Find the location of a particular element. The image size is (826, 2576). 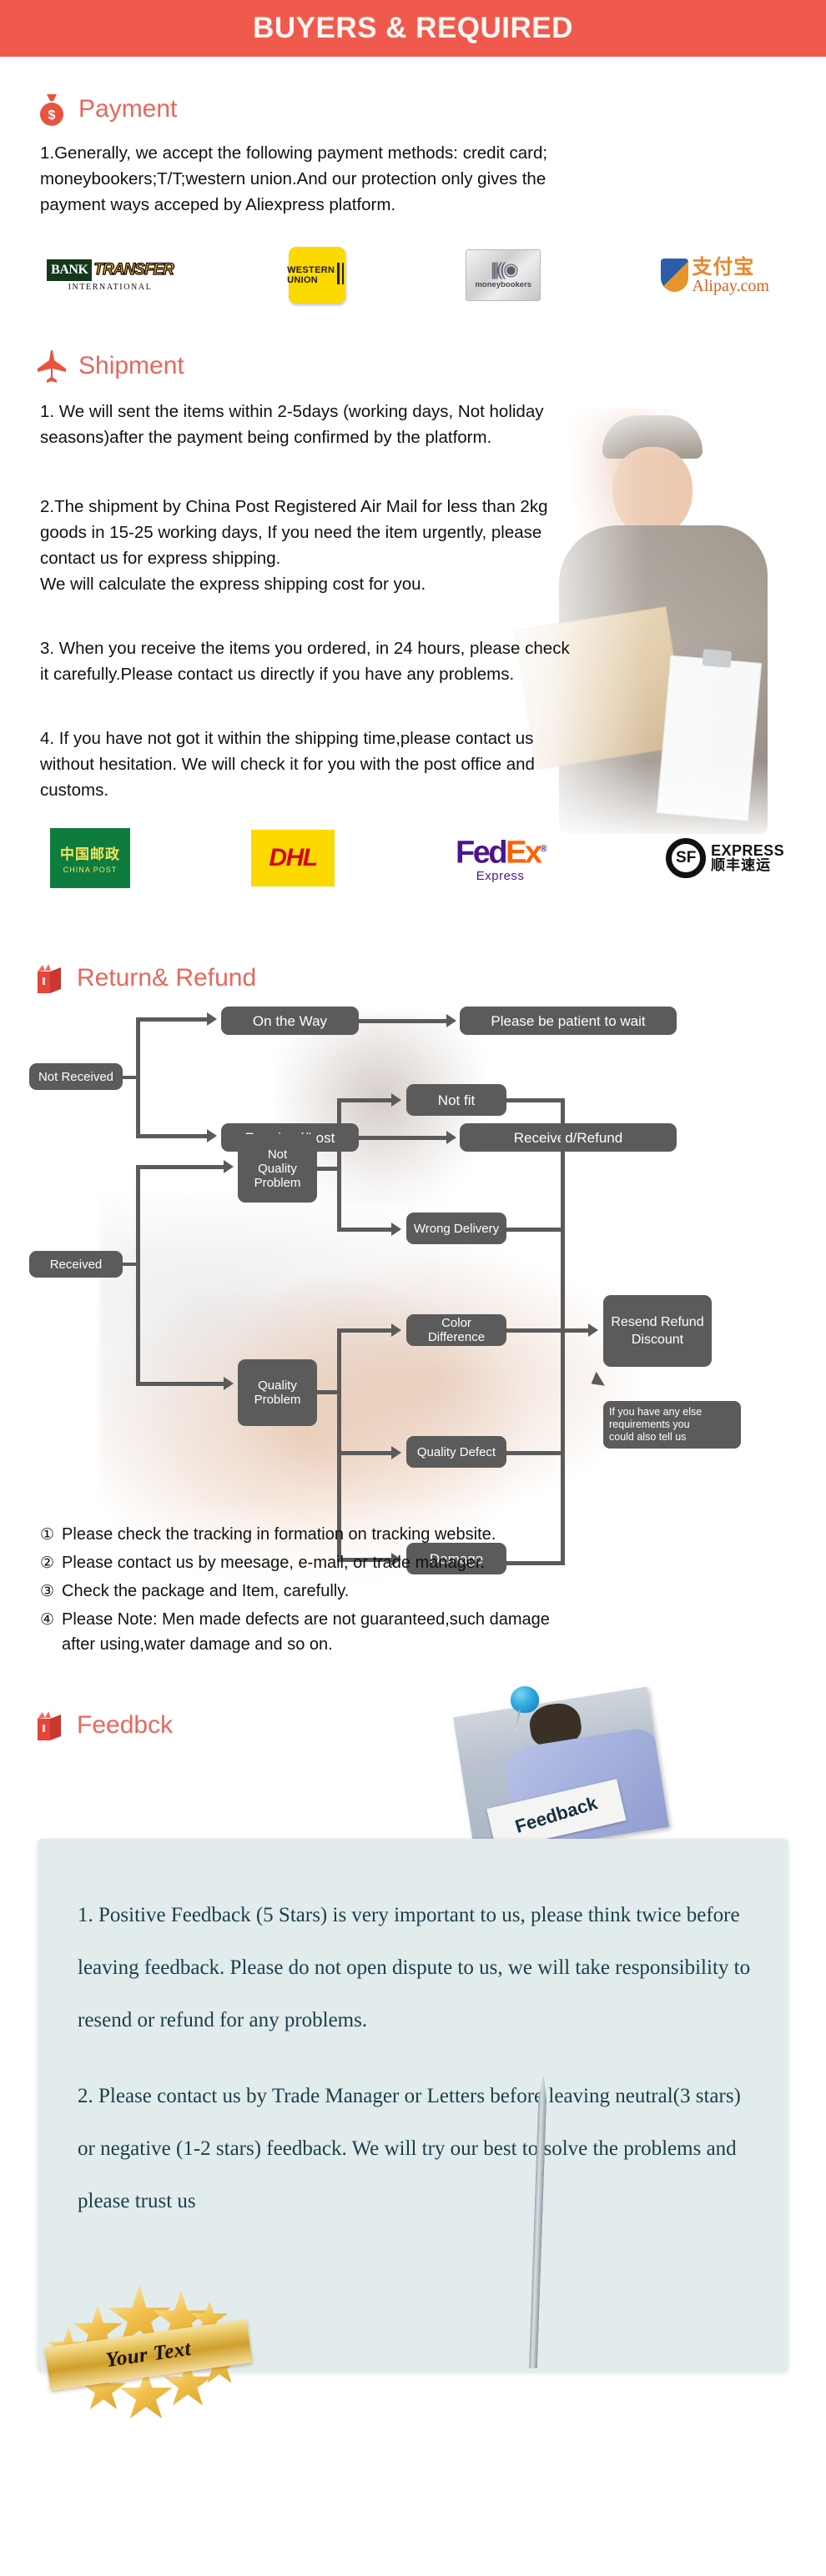

open-box-icon is located at coordinates (50, 978).